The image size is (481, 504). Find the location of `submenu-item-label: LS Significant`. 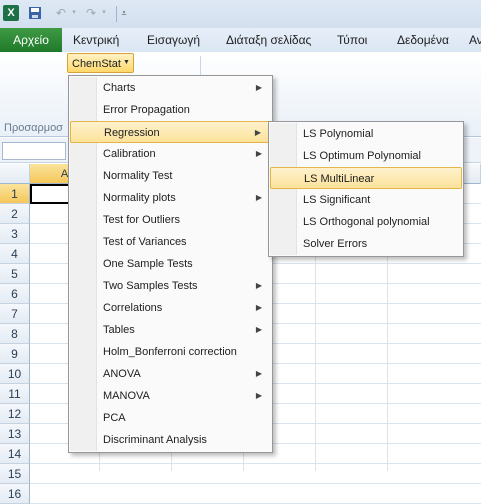

submenu-item-label: LS Significant is located at coordinates (337, 200).